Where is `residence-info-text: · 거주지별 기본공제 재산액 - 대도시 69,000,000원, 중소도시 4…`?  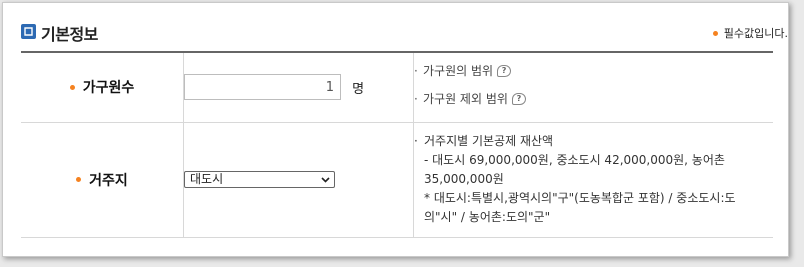 residence-info-text: · 거주지별 기본공제 재산액 - 대도시 69,000,000원, 중소도시 4… is located at coordinates (575, 179).